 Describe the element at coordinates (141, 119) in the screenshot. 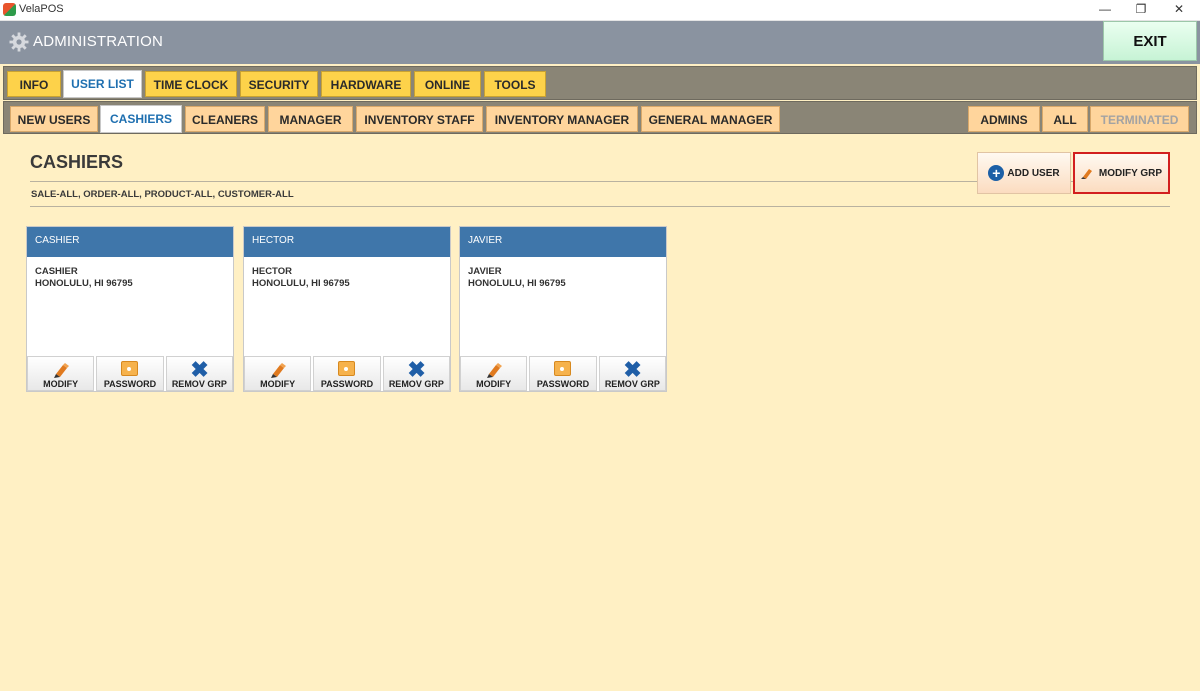

I see `tab-cashiers: CASHIERS` at that location.